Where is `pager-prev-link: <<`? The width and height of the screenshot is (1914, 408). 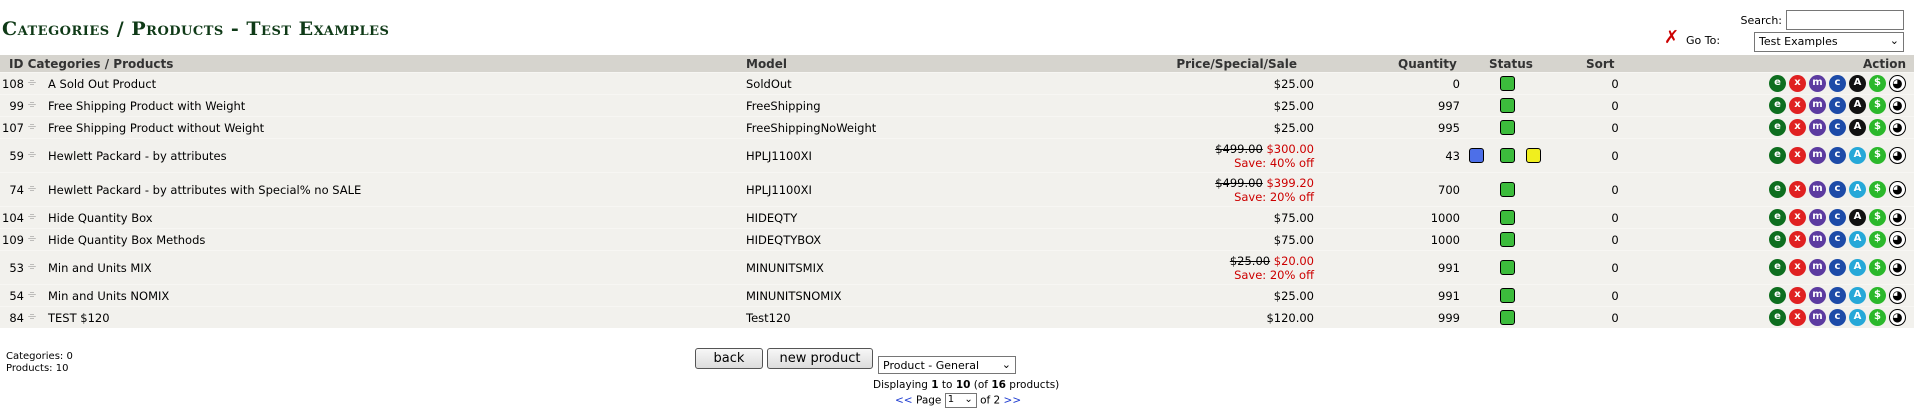 pager-prev-link: << is located at coordinates (904, 401).